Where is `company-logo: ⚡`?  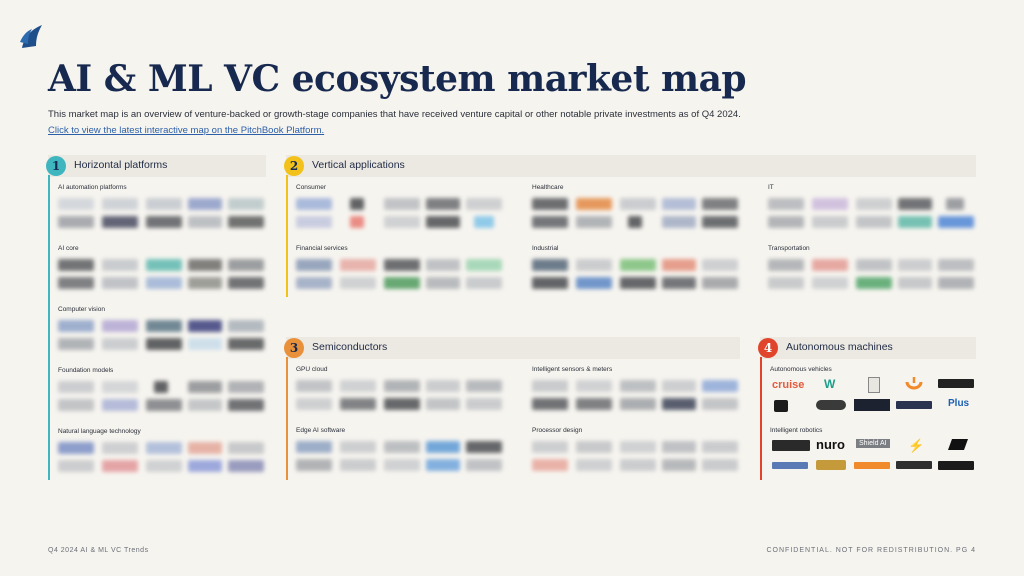
company-logo: ⚡ is located at coordinates (916, 446).